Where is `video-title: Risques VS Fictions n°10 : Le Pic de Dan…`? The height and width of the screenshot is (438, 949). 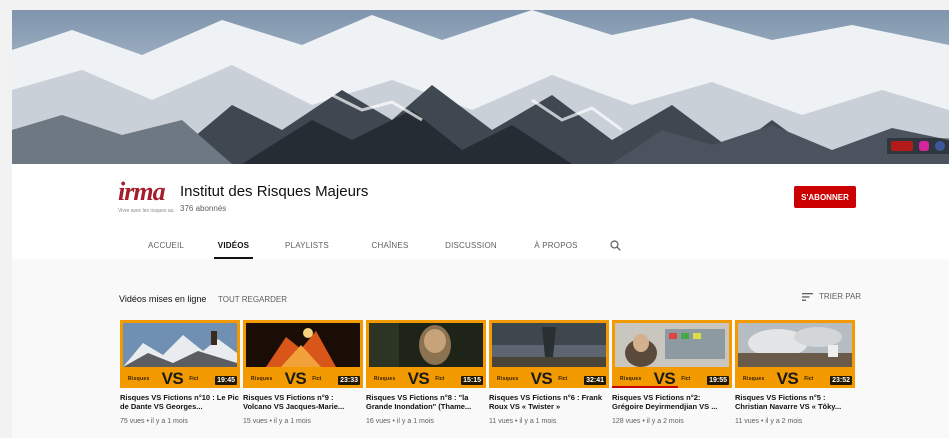 video-title: Risques VS Fictions n°10 : Le Pic de Dan… is located at coordinates (180, 402).